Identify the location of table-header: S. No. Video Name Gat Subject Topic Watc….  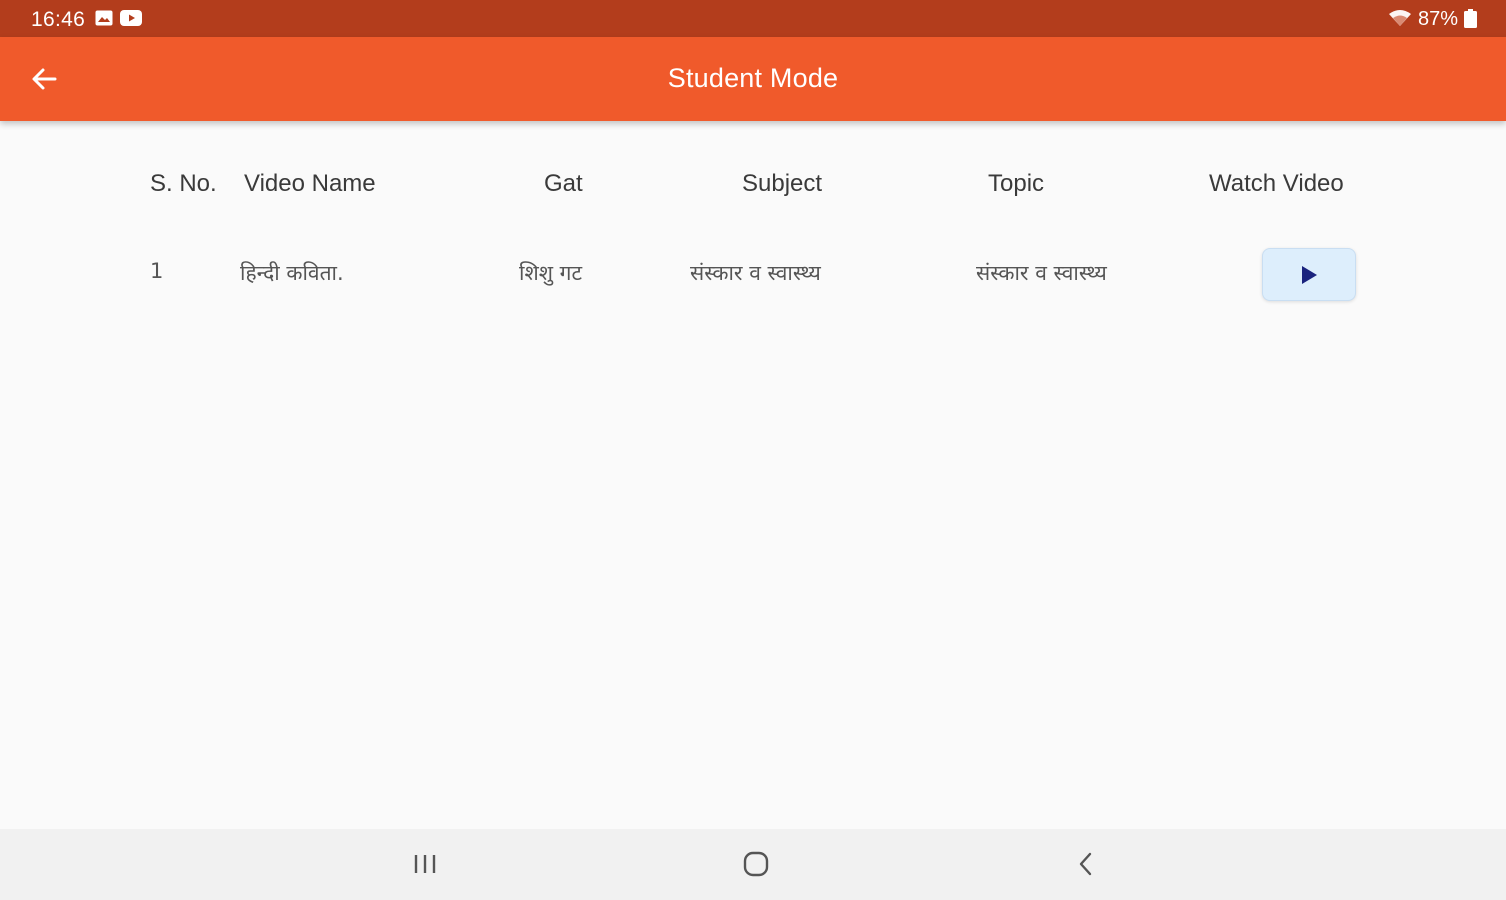
(753, 187).